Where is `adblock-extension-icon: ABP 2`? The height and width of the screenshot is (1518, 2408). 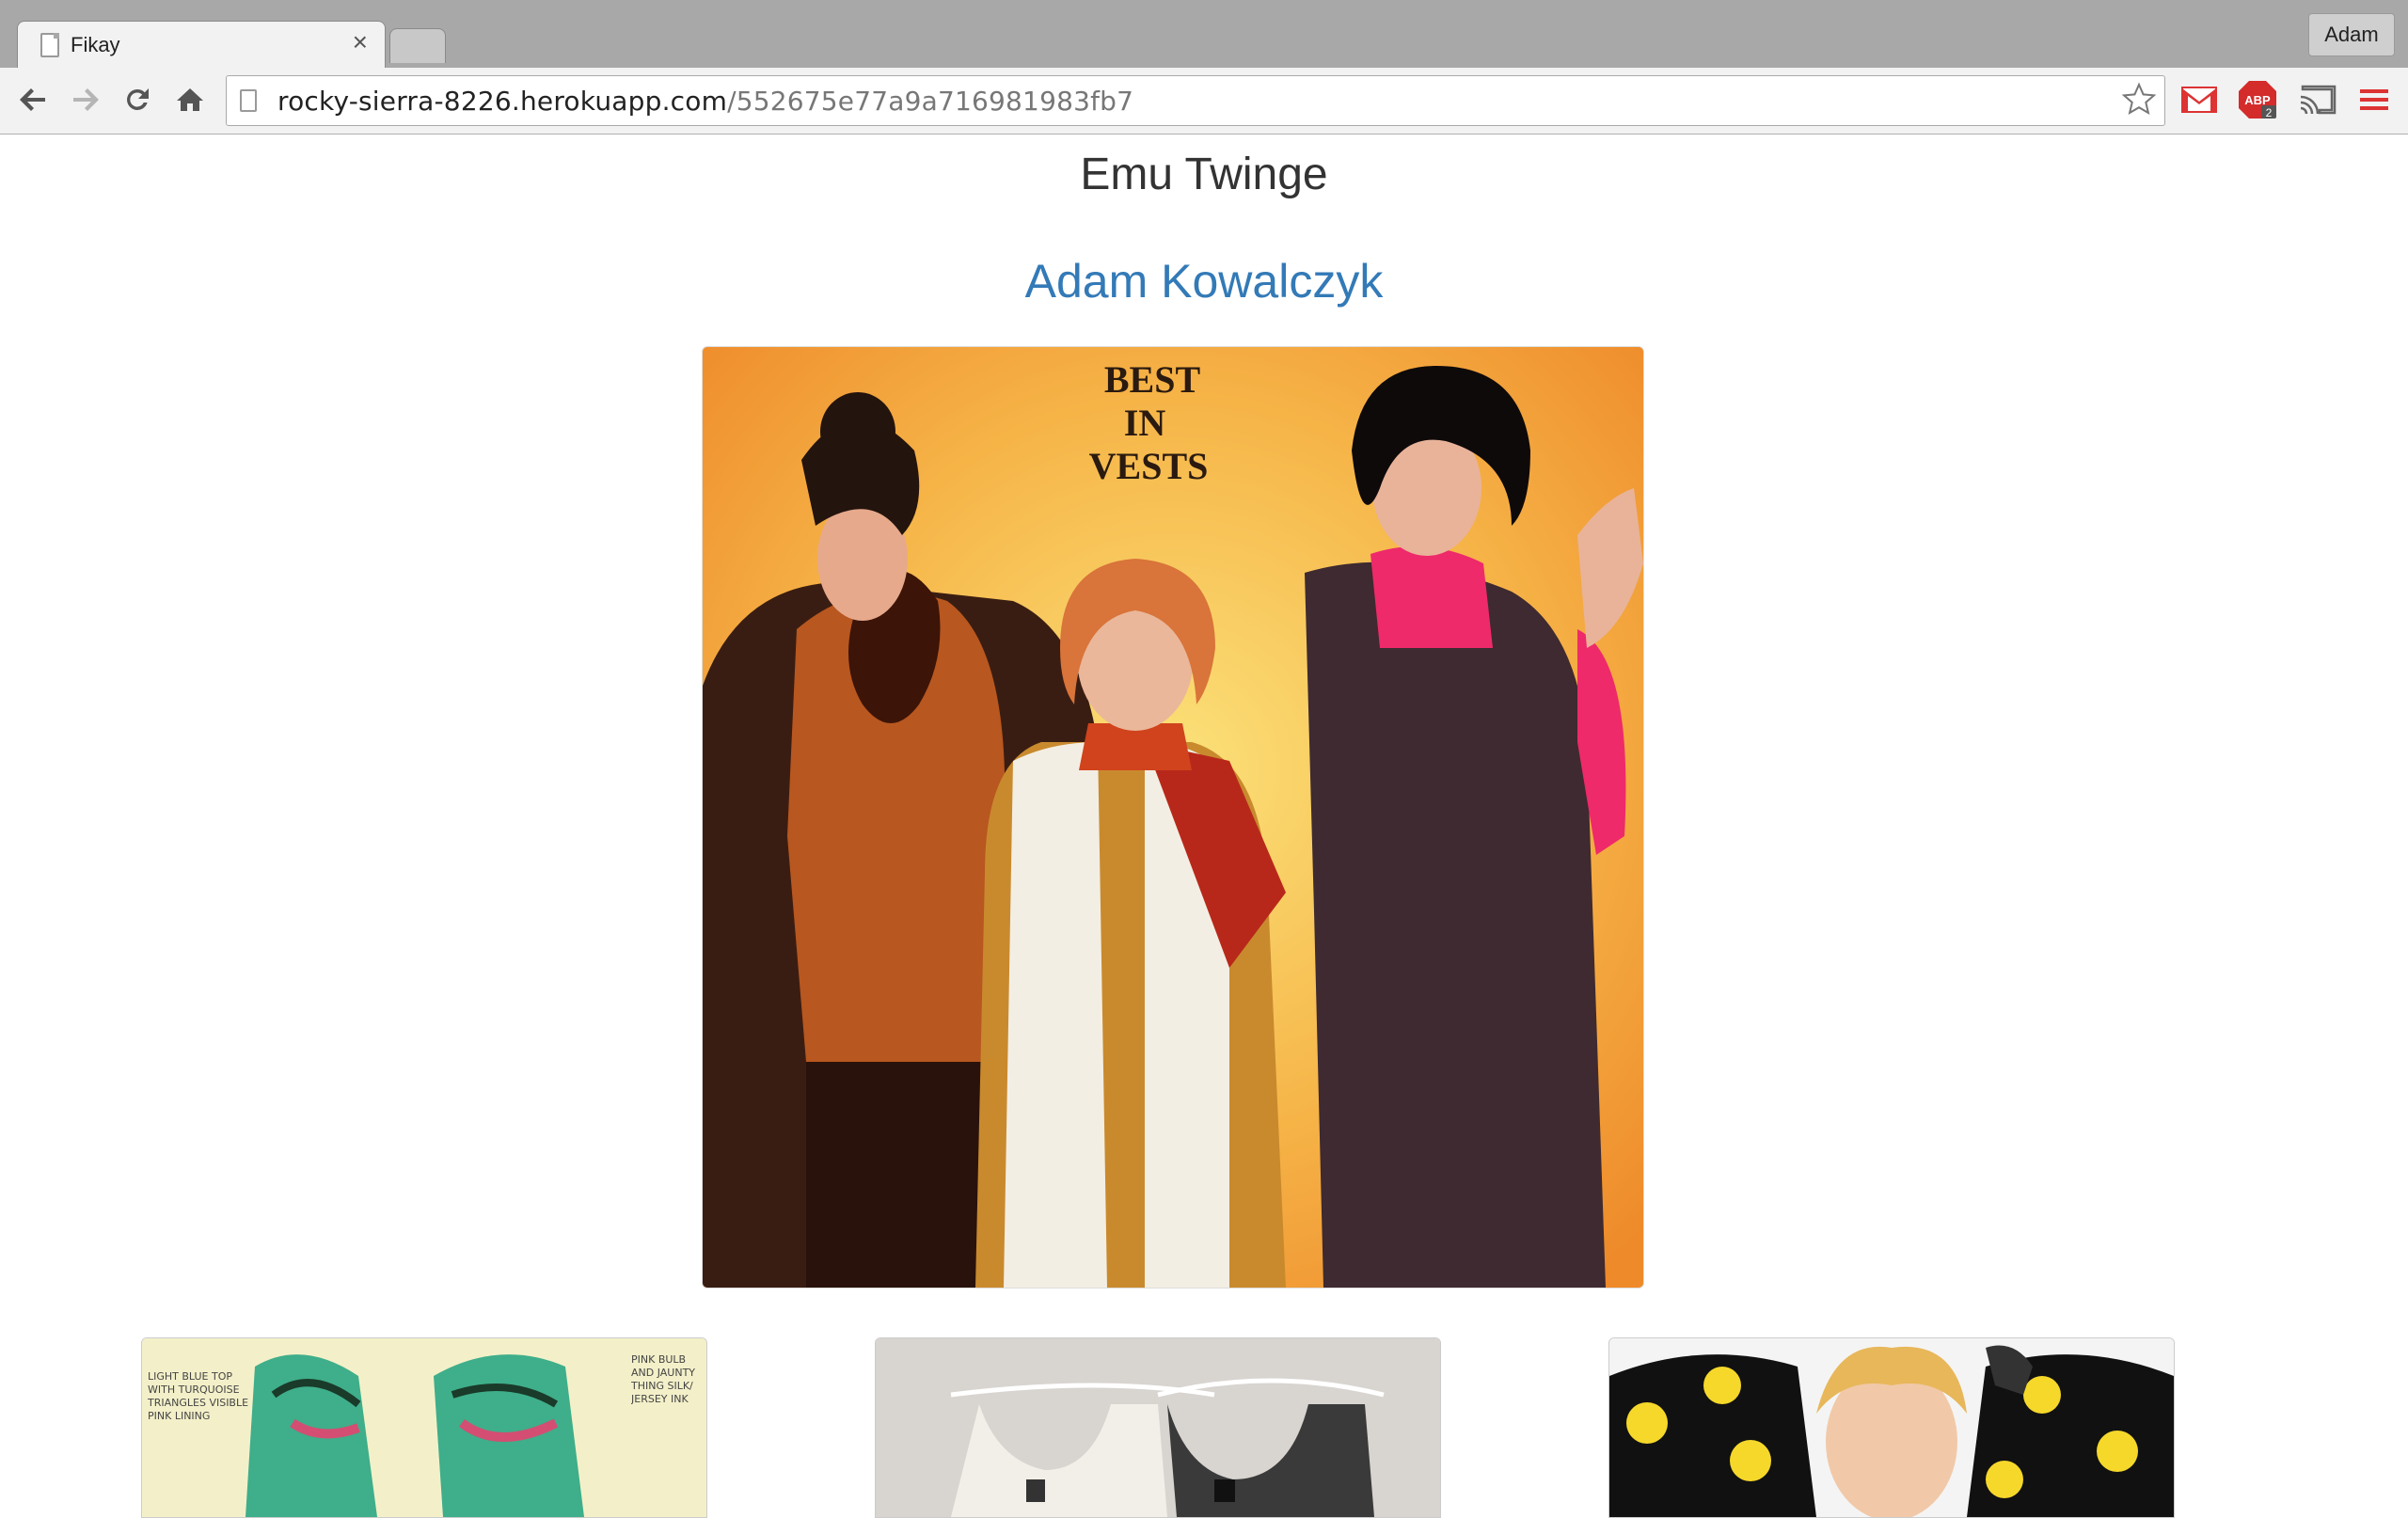 adblock-extension-icon: ABP 2 is located at coordinates (2257, 99).